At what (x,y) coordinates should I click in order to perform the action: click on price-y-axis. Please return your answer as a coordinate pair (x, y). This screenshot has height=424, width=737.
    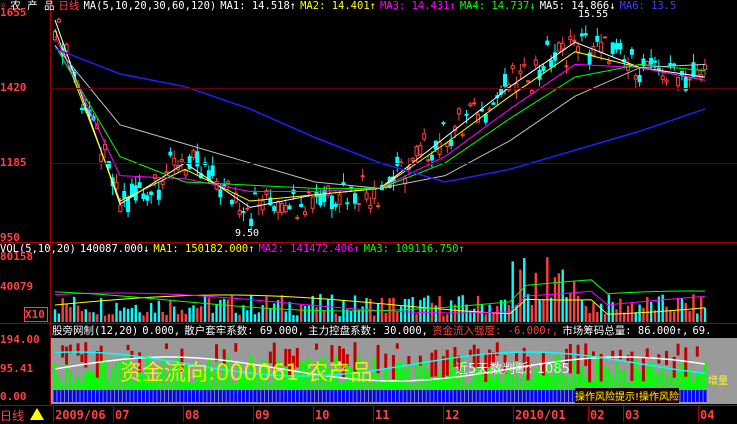
    Looking at the image, I should click on (50, 121).